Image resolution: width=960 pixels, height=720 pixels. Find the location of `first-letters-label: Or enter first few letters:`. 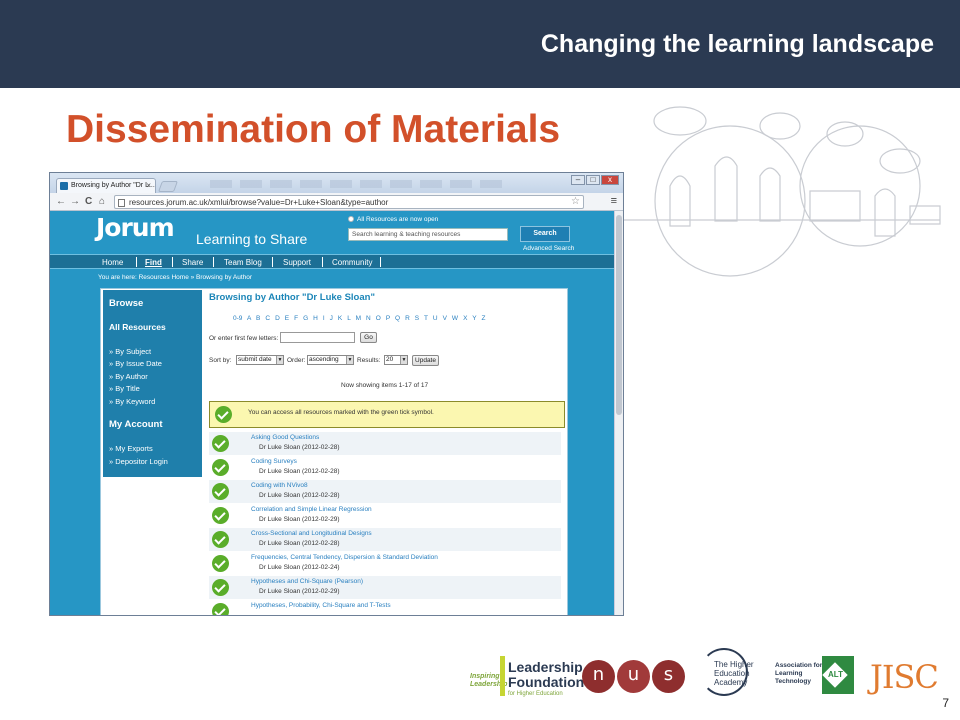

first-letters-label: Or enter first few letters: is located at coordinates (244, 338).